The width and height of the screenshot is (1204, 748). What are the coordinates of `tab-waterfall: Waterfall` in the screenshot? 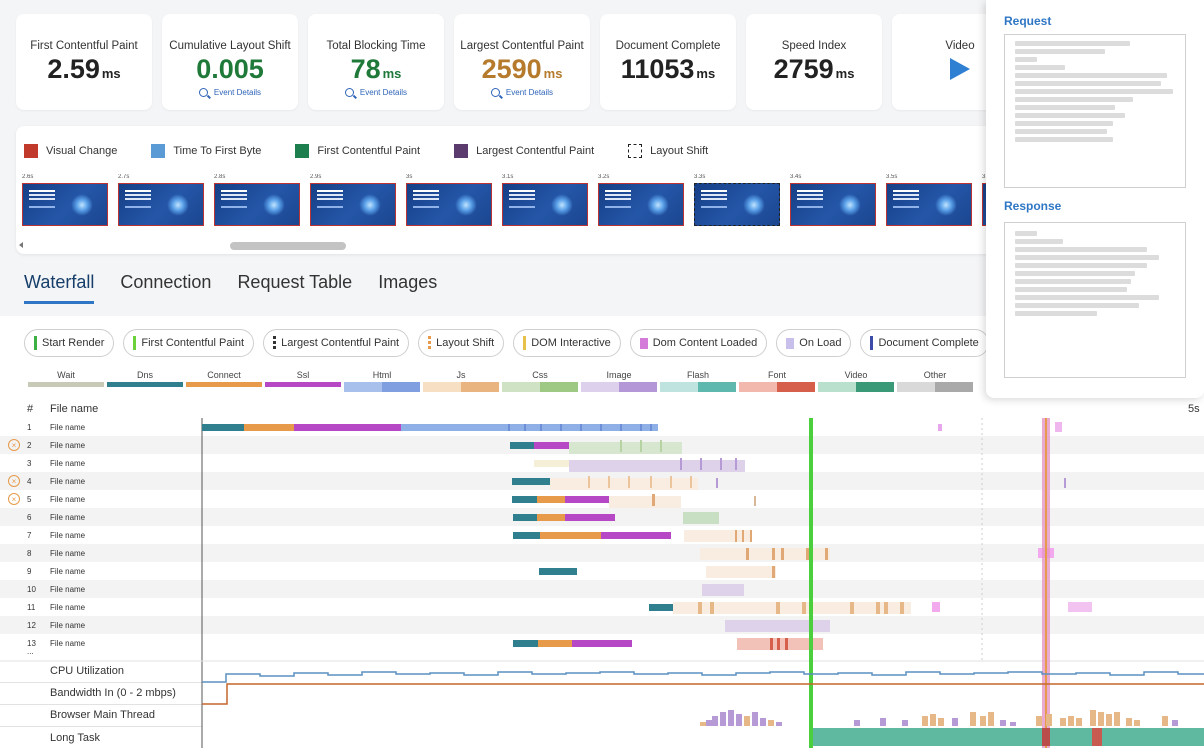 It's located at (59, 288).